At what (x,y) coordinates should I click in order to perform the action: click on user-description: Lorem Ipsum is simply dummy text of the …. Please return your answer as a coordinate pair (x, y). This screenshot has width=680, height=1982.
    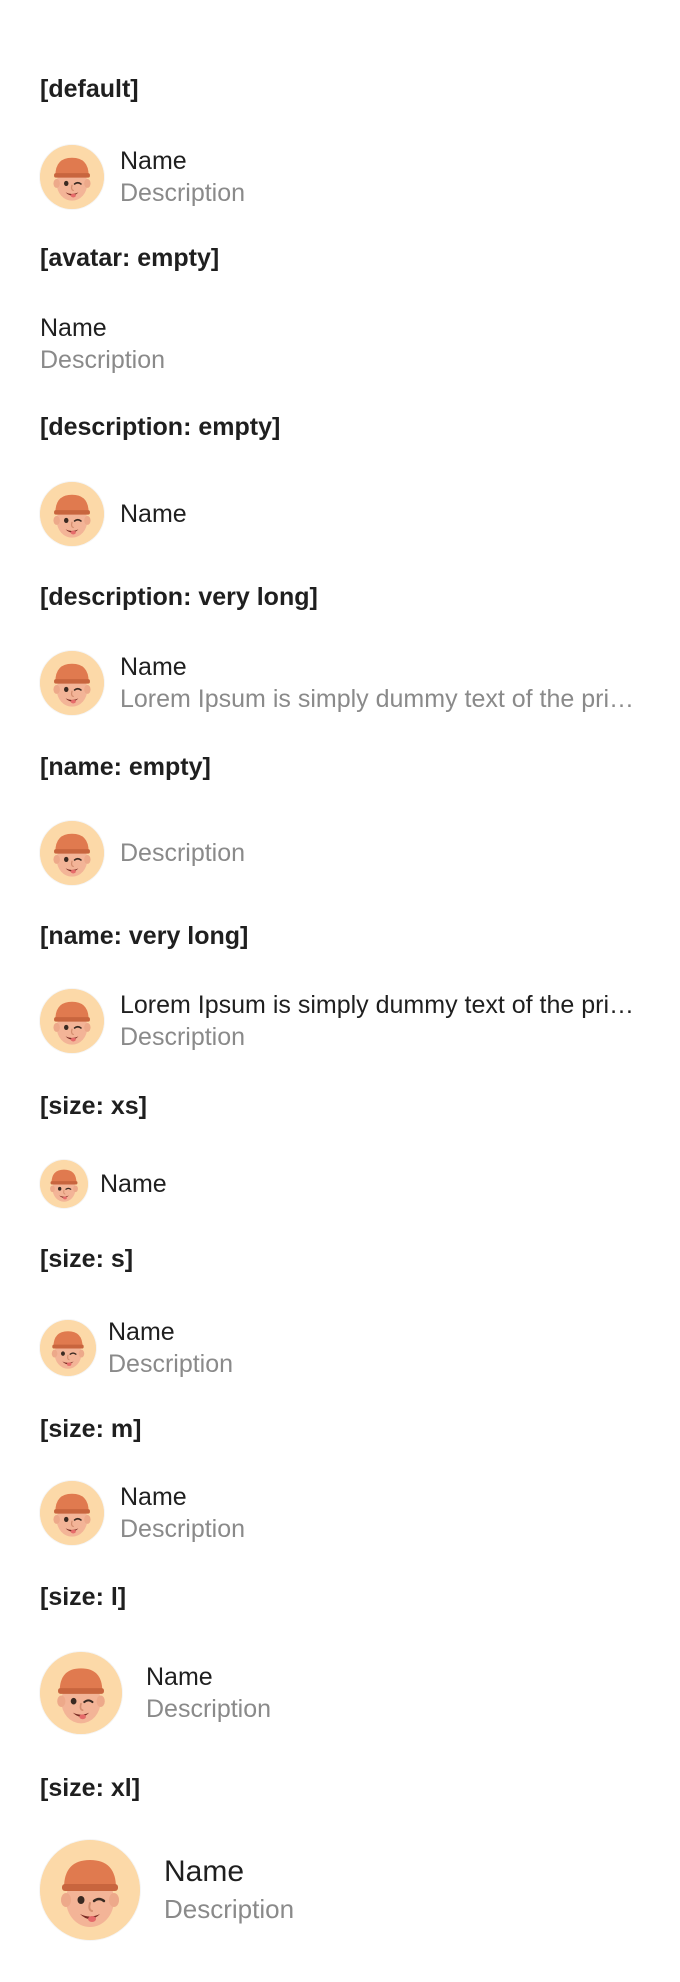
    Looking at the image, I should click on (380, 699).